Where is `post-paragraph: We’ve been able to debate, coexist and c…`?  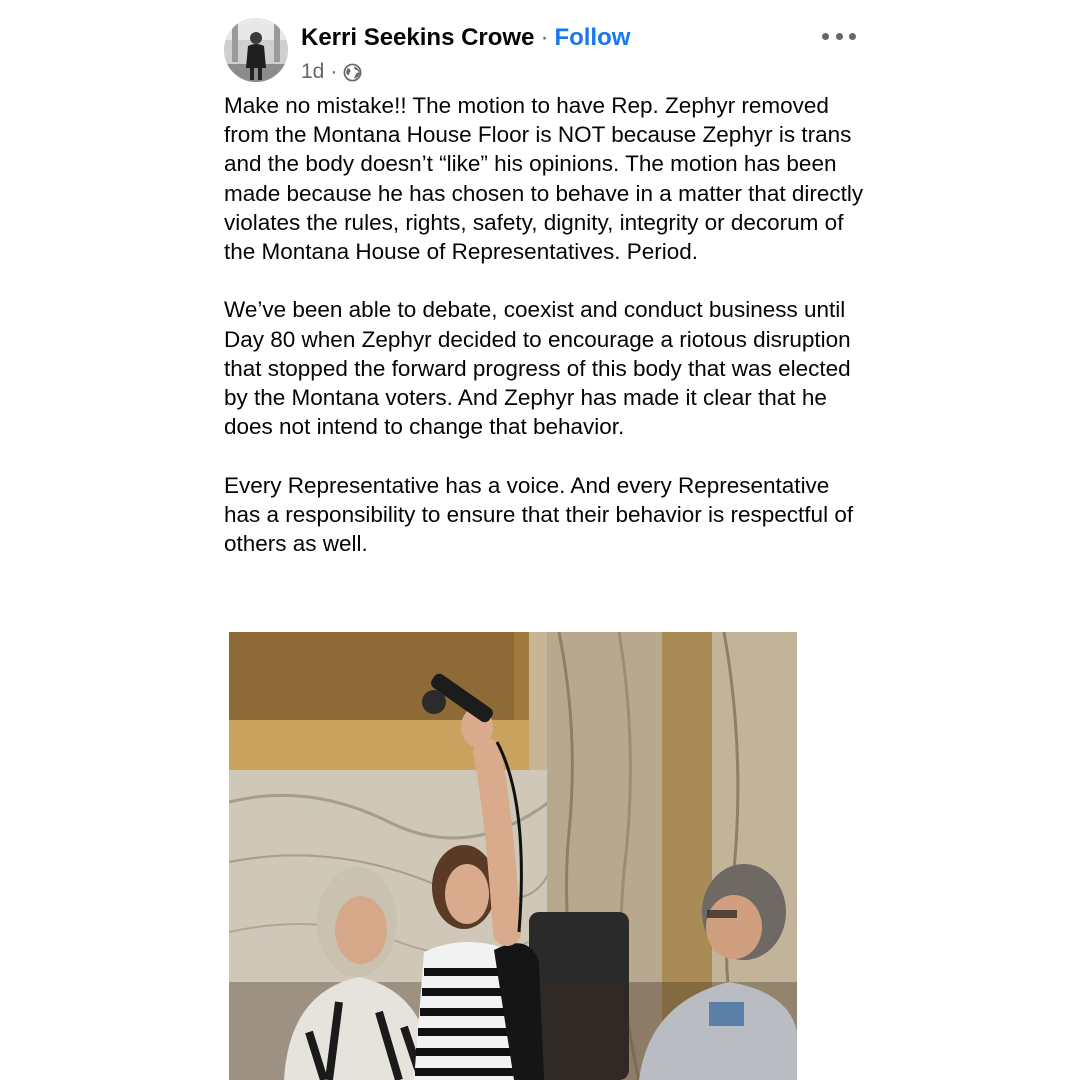
post-paragraph: We’ve been able to debate, coexist and c… is located at coordinates (537, 368).